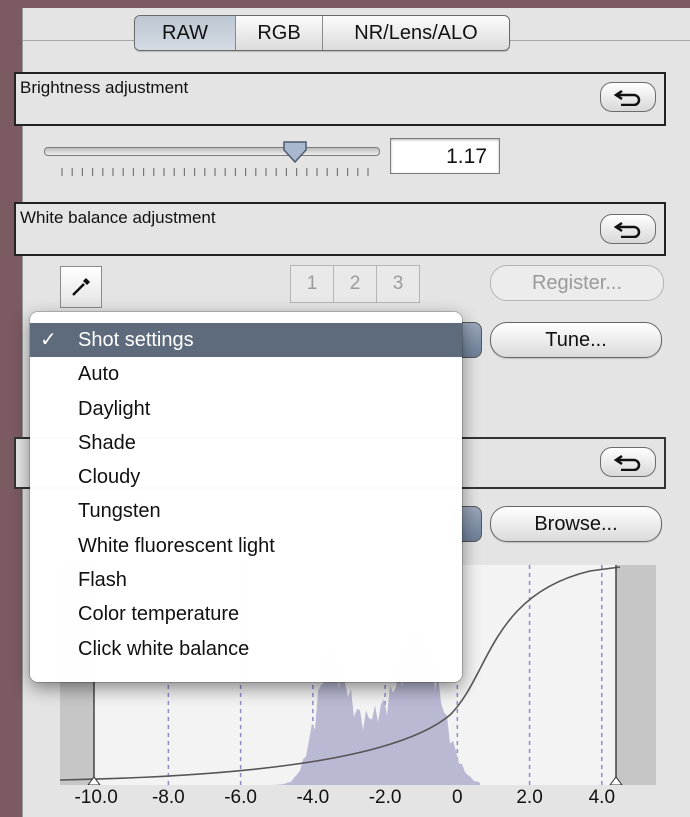  Describe the element at coordinates (240, 797) in the screenshot. I see `axis-tick-label: -6.0` at that location.